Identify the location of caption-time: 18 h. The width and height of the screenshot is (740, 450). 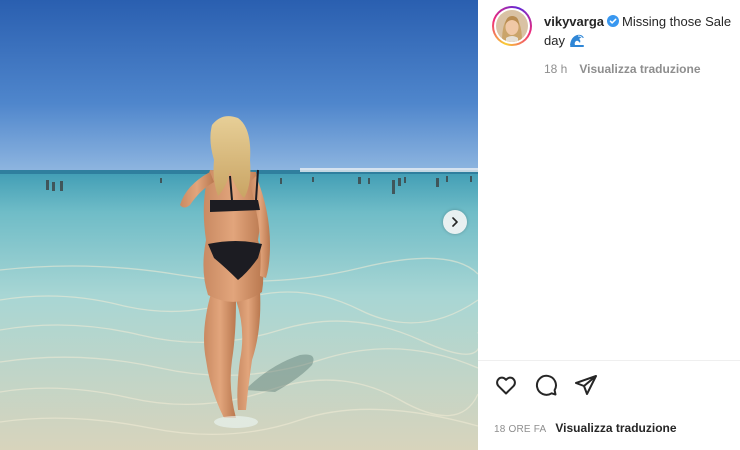
(556, 69).